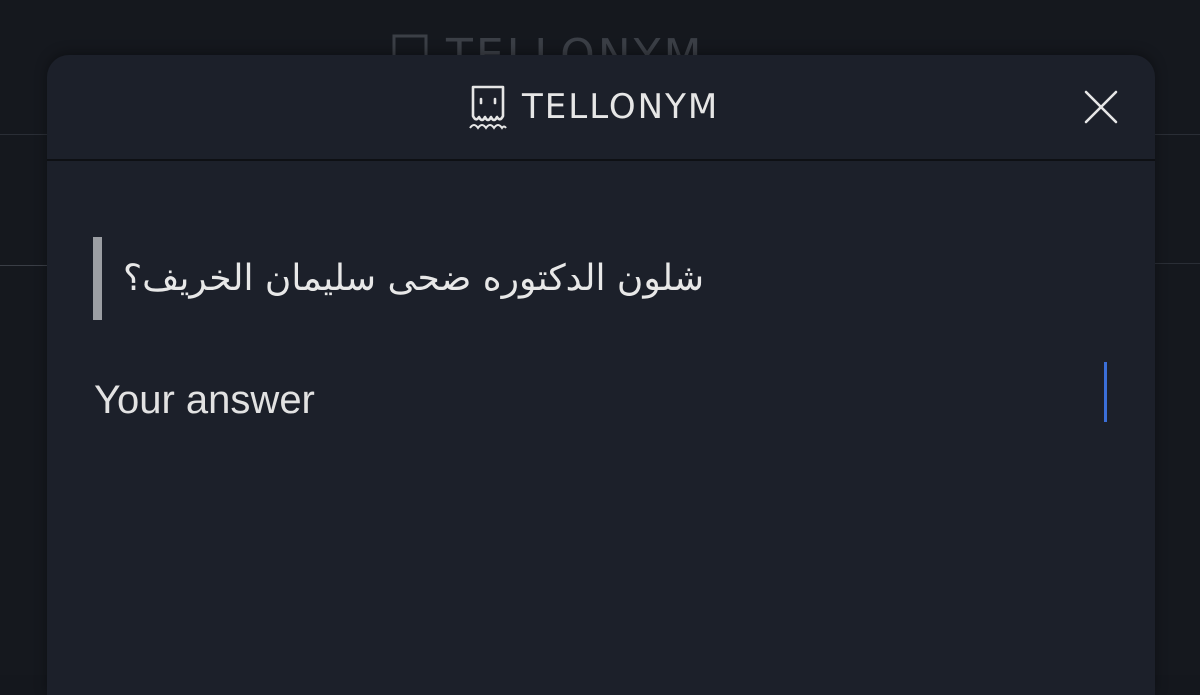 The height and width of the screenshot is (695, 1200). What do you see at coordinates (604, 400) in the screenshot?
I see `answer-input` at bounding box center [604, 400].